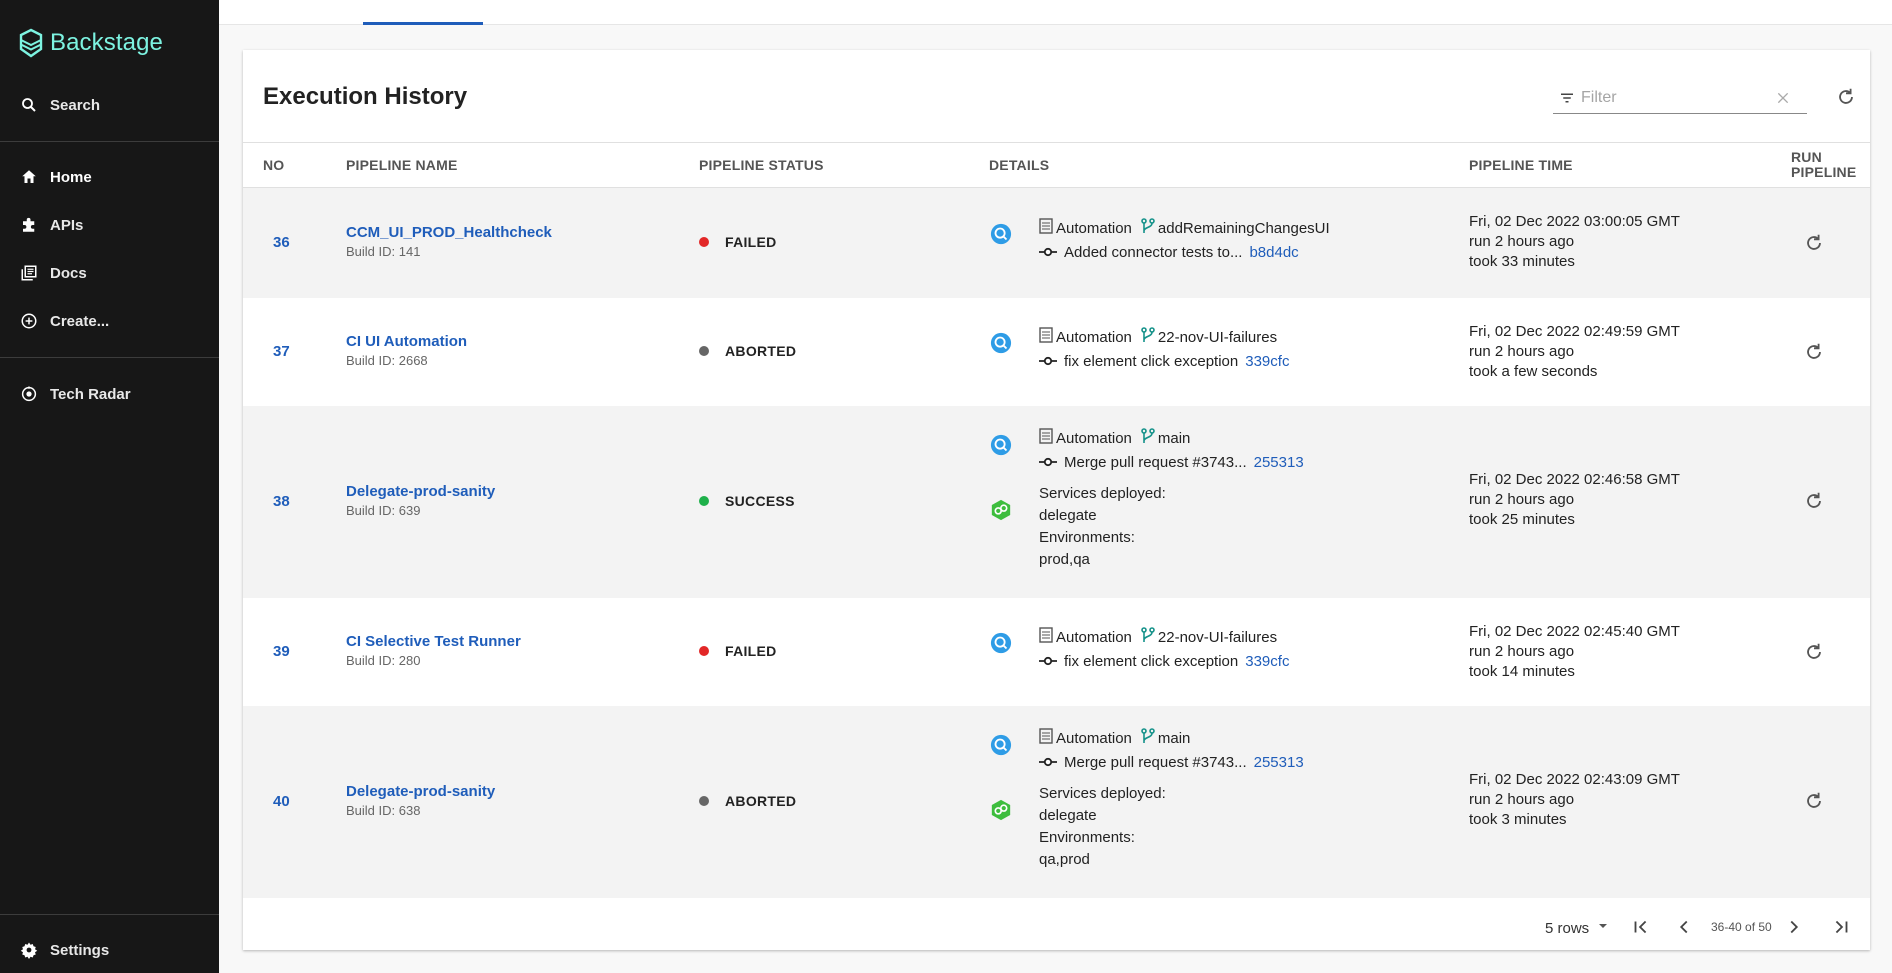  I want to click on row-number: 37, so click(281, 351).